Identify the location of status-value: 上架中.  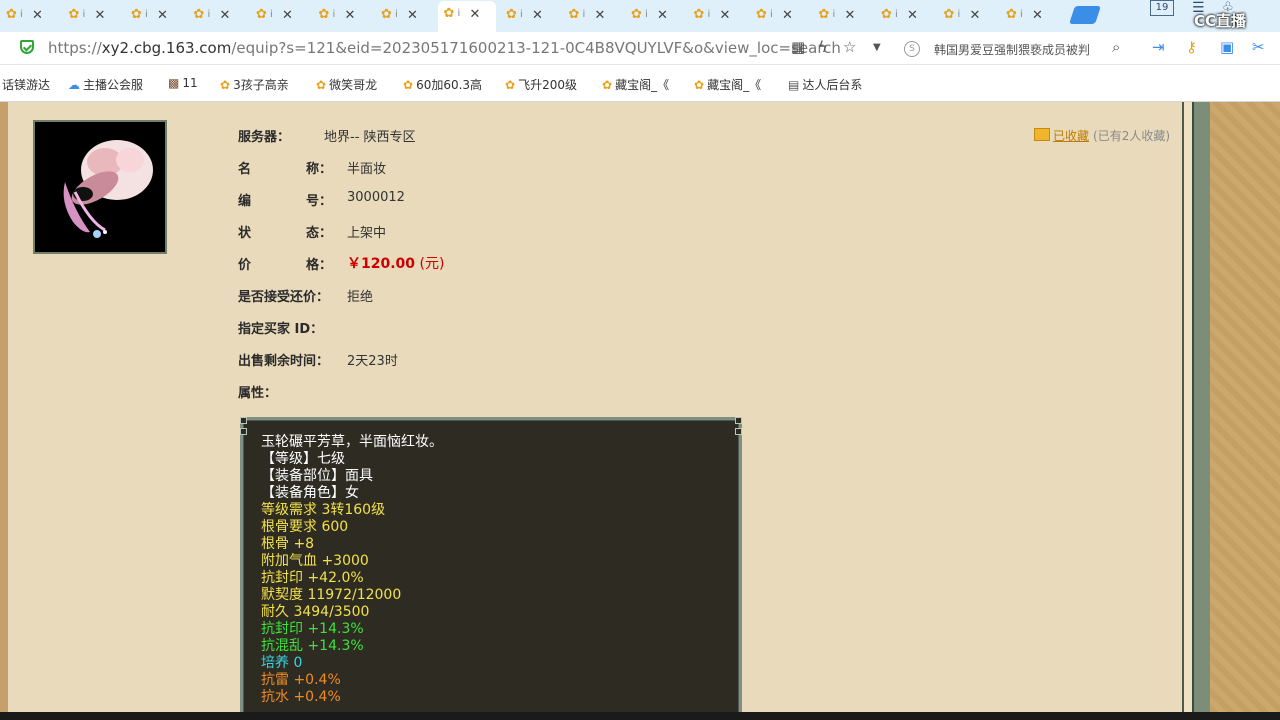
(367, 233).